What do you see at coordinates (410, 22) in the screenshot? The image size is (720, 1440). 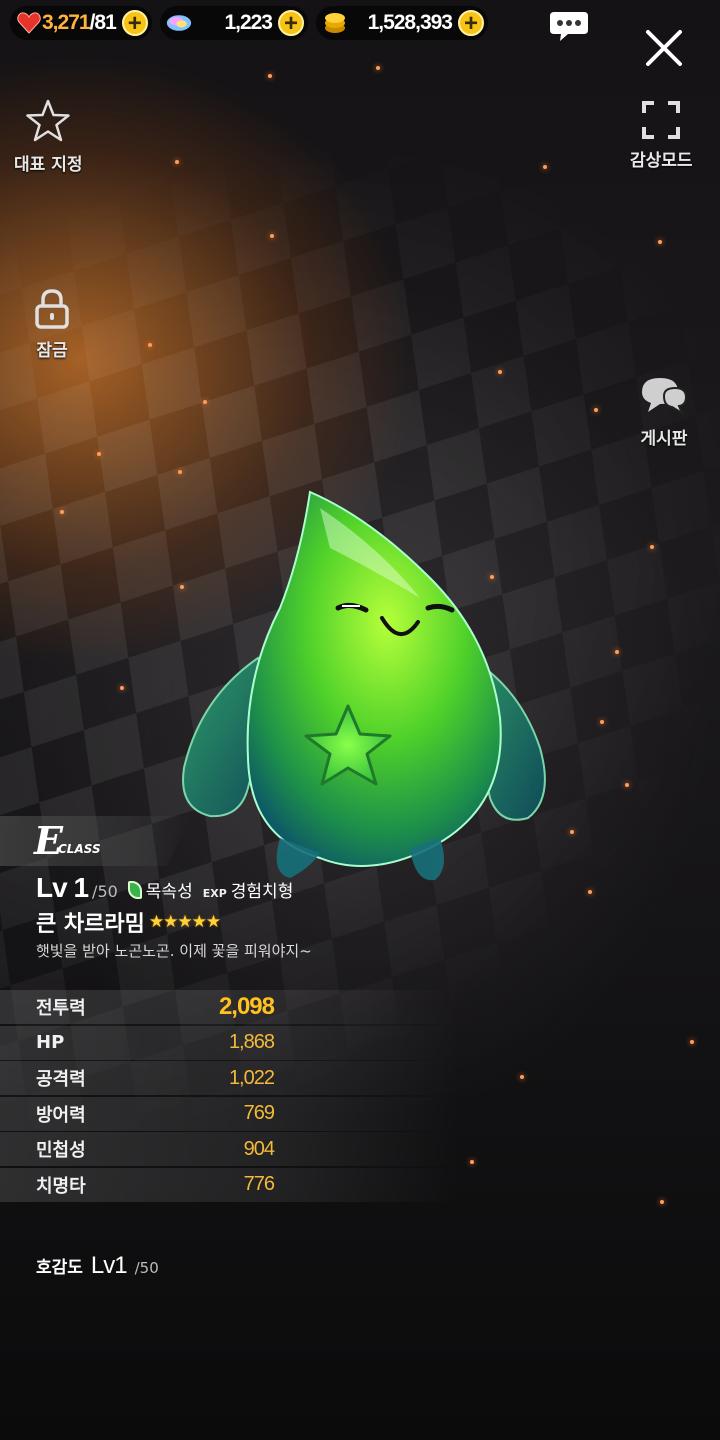 I see `gold-value: 1,528,393` at bounding box center [410, 22].